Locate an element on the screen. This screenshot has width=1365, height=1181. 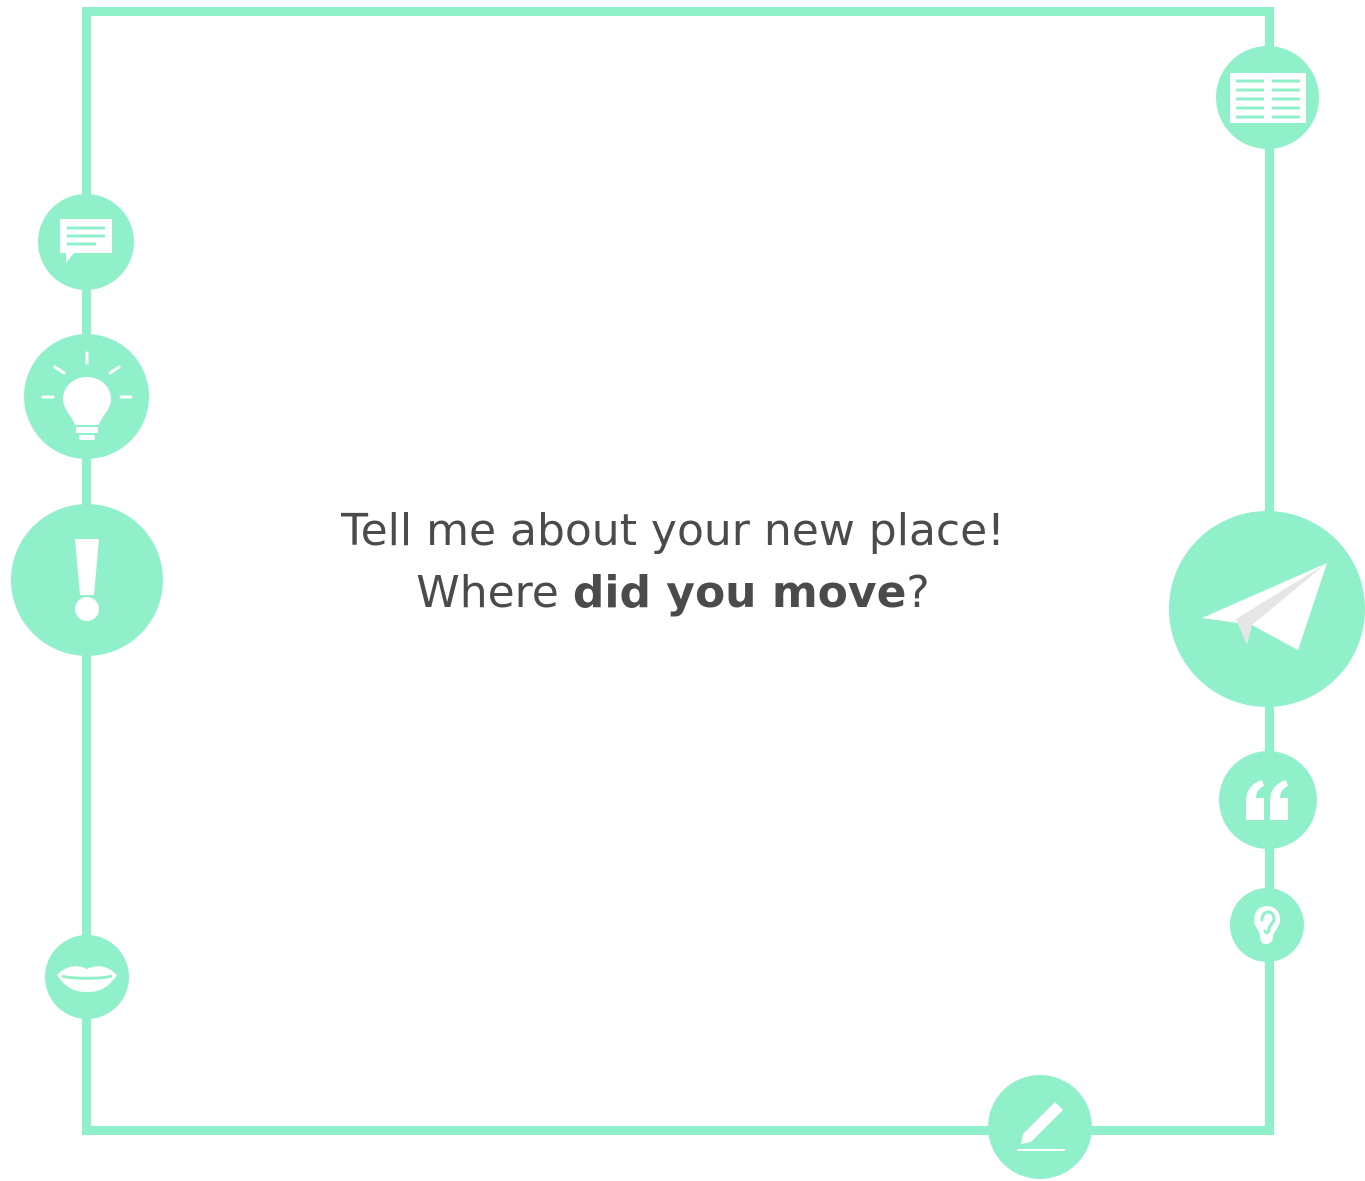
ear-badge is located at coordinates (1267, 925).